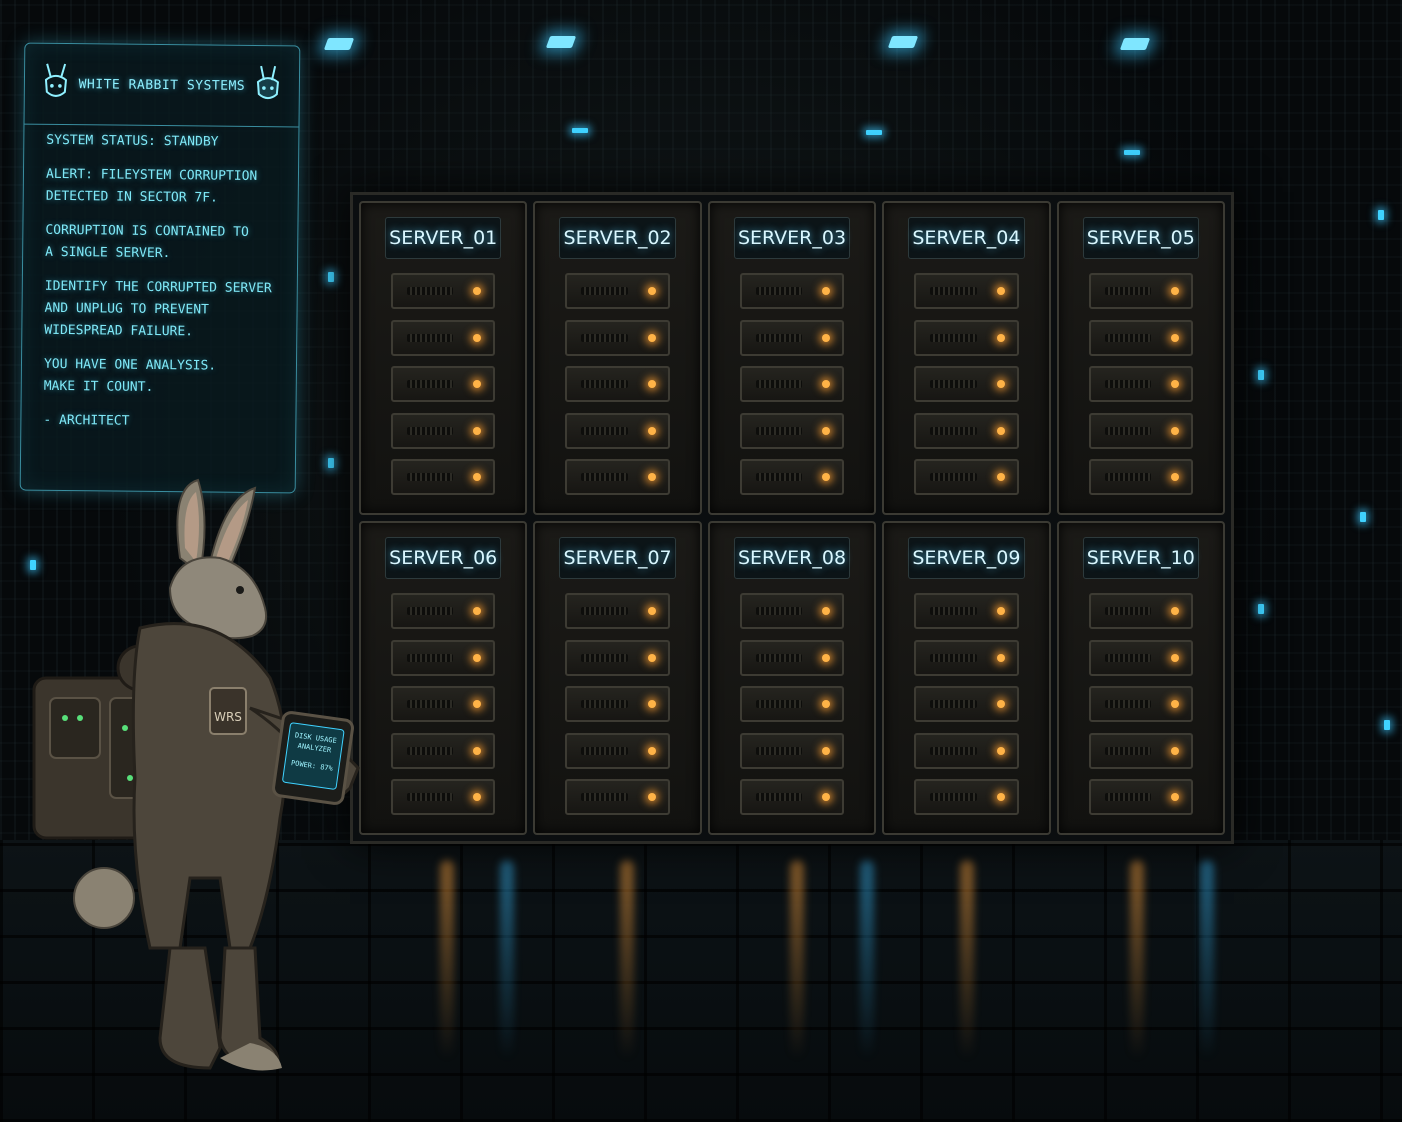  I want to click on server-07: SERVER_07, so click(617, 678).